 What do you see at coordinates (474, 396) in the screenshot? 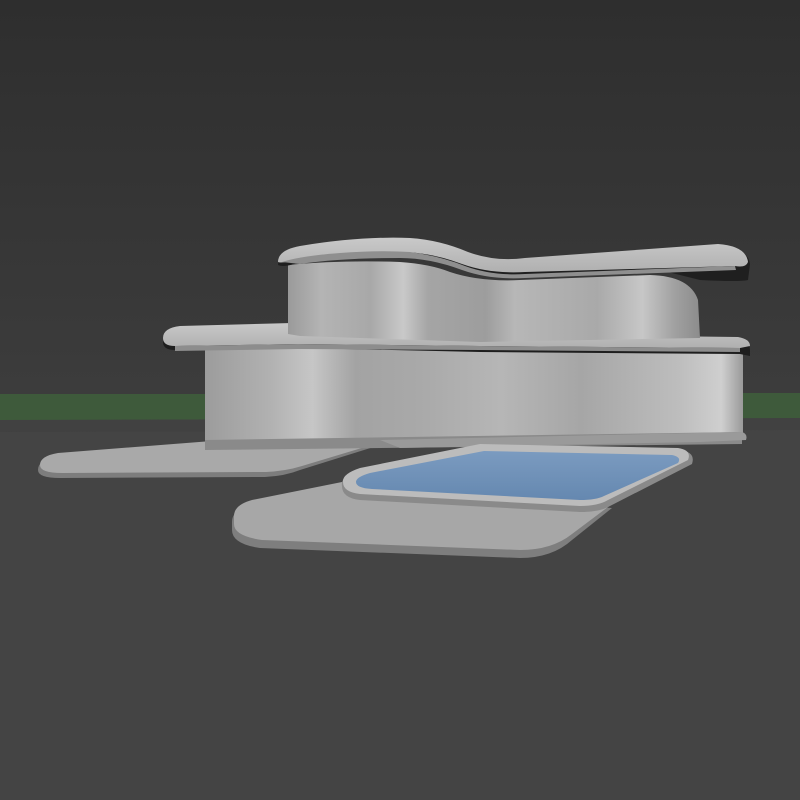
I see `lower-wall-main` at bounding box center [474, 396].